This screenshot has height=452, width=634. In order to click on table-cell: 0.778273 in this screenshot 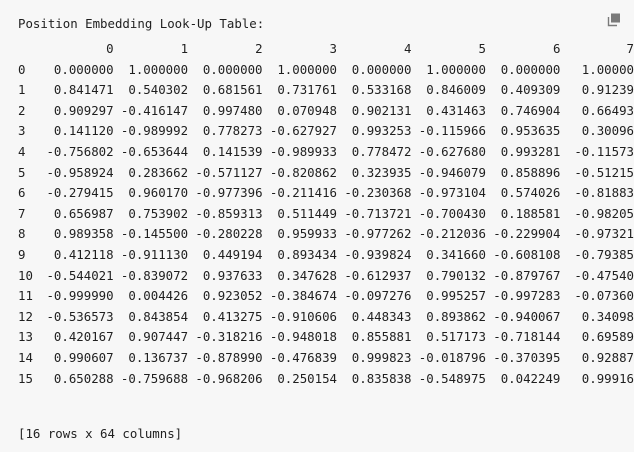, I will do `click(232, 131)`.